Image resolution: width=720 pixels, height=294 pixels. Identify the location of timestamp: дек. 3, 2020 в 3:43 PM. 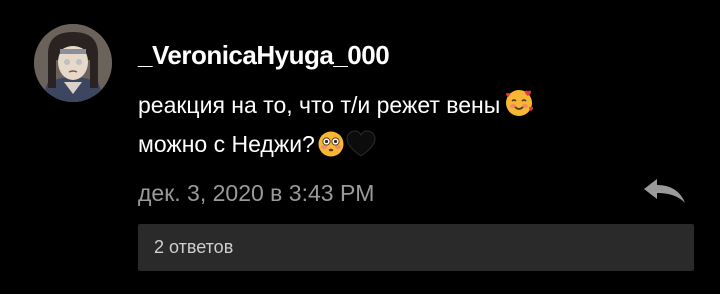
(256, 193).